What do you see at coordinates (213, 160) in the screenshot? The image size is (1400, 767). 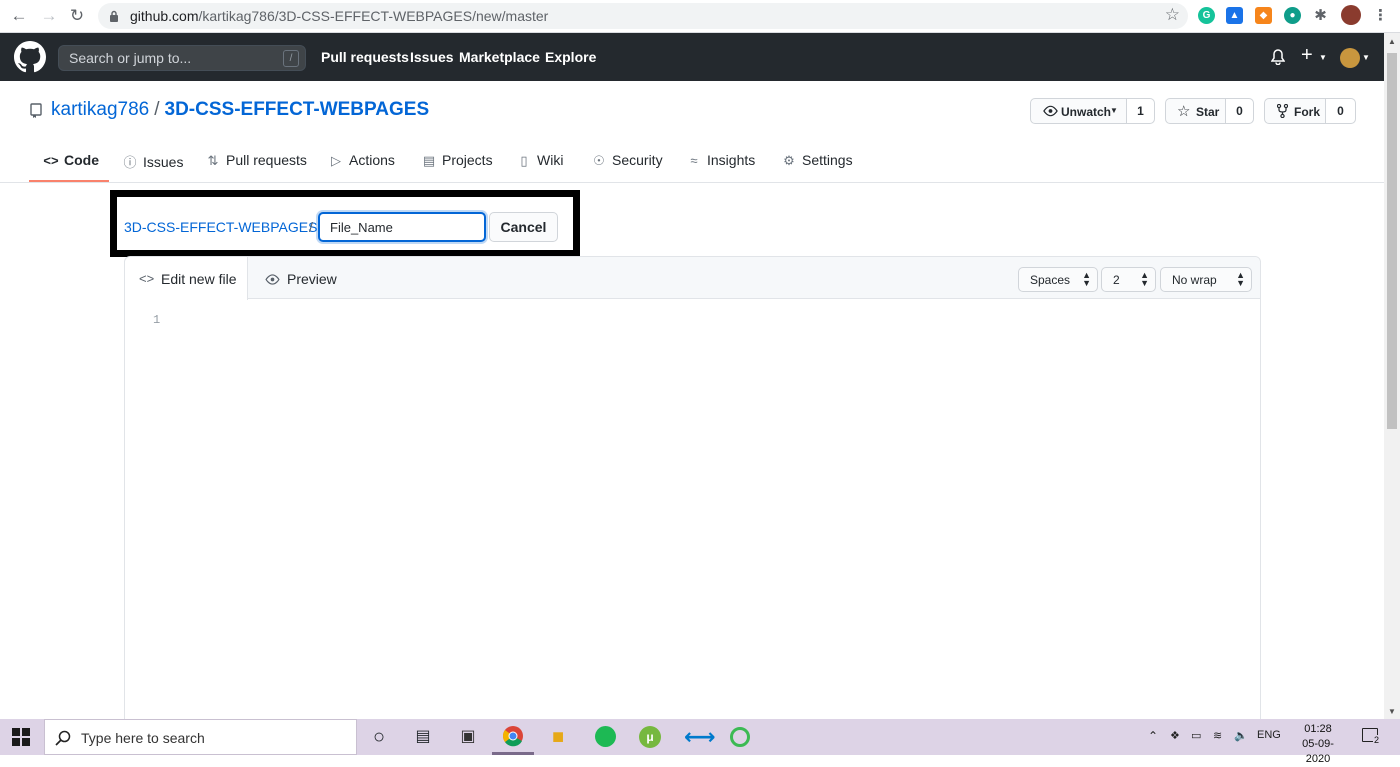 I see `git-pull-request-icon: ⇅` at bounding box center [213, 160].